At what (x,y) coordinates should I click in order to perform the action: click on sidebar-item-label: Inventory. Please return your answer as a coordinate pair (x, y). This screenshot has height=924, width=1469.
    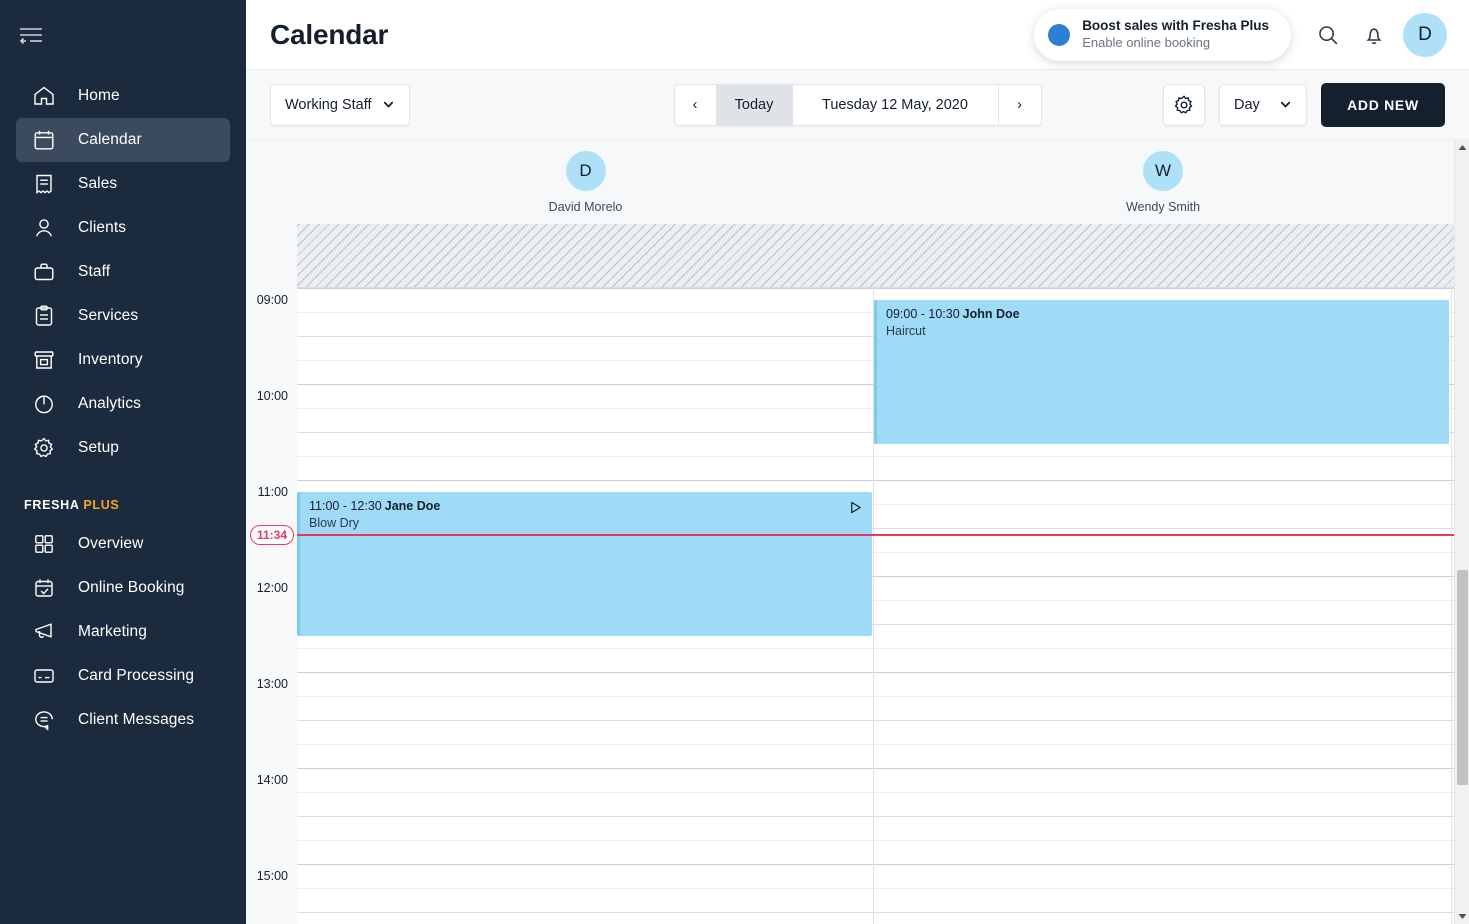
    Looking at the image, I should click on (110, 359).